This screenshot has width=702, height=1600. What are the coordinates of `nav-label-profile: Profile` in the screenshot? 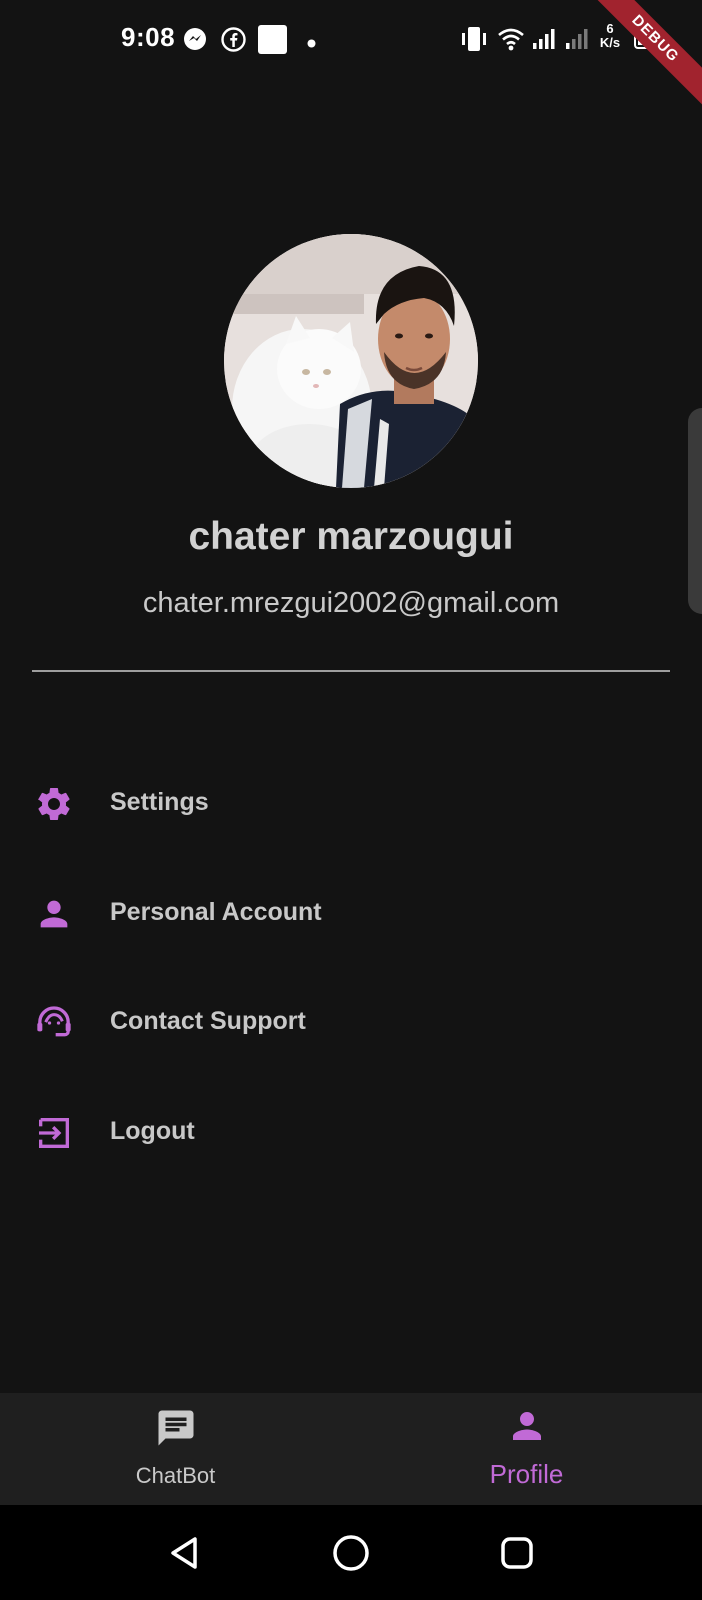 It's located at (526, 1474).